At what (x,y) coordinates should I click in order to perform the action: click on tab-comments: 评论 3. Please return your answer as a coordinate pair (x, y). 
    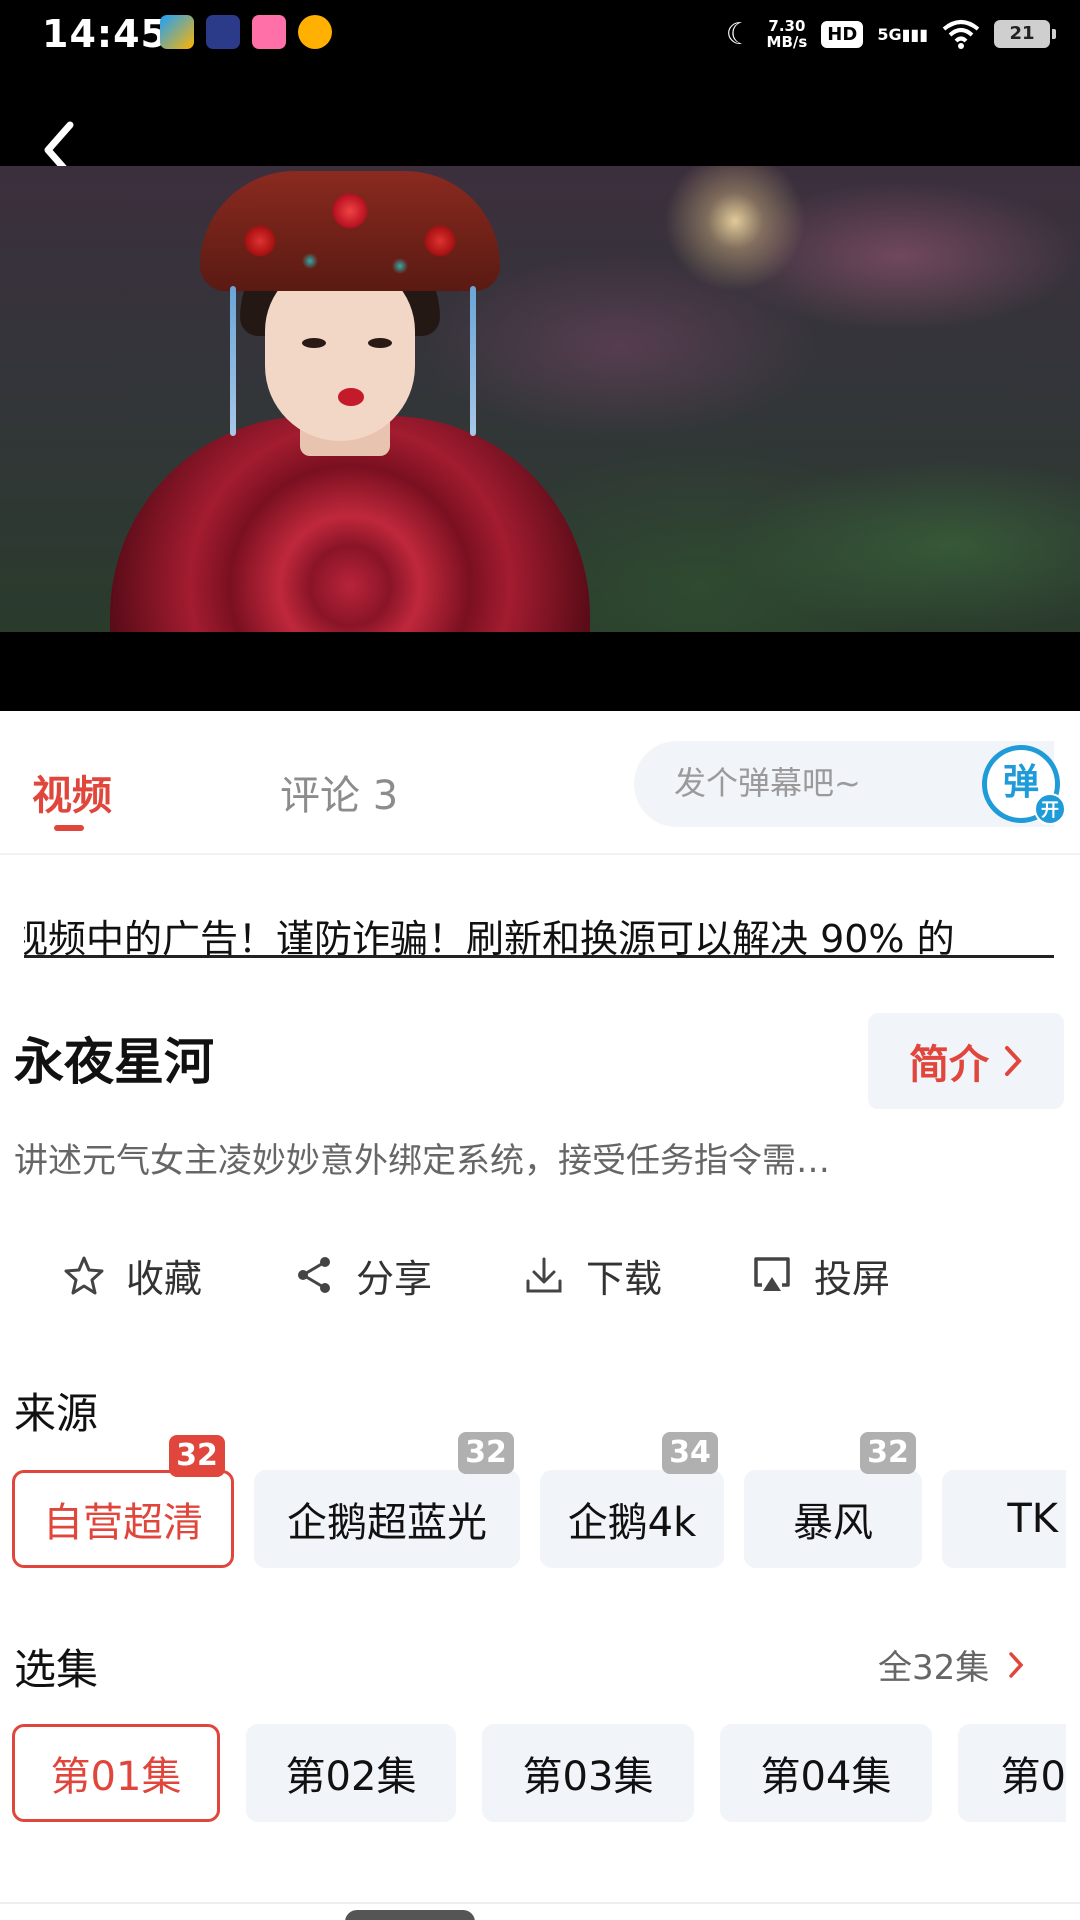
    Looking at the image, I should click on (339, 792).